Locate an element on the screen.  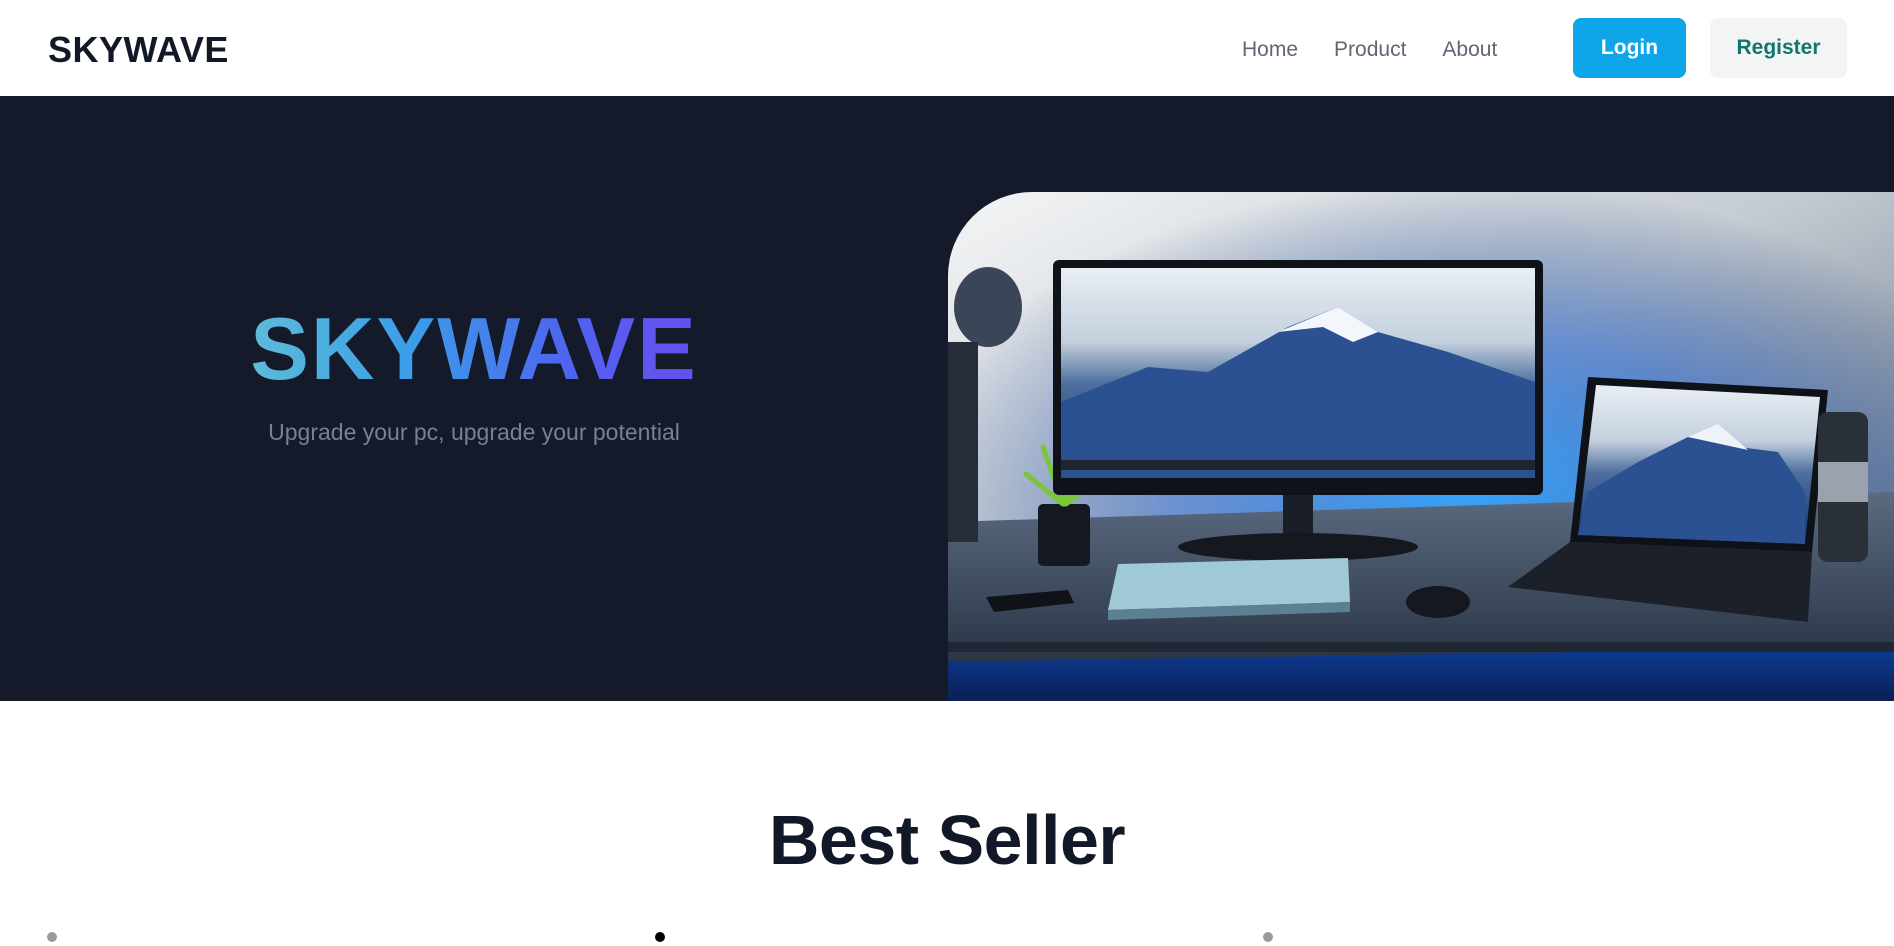
brand-logo: SKYWAVE is located at coordinates (138, 50).